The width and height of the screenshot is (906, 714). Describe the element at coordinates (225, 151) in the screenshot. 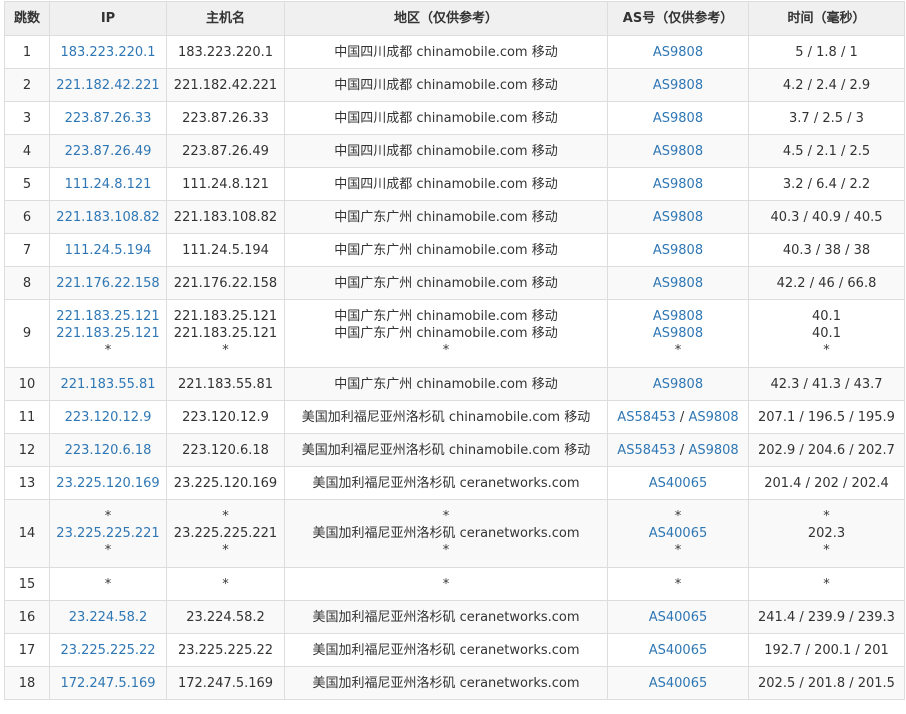

I see `hostname-cell: 223.87.26.49` at that location.